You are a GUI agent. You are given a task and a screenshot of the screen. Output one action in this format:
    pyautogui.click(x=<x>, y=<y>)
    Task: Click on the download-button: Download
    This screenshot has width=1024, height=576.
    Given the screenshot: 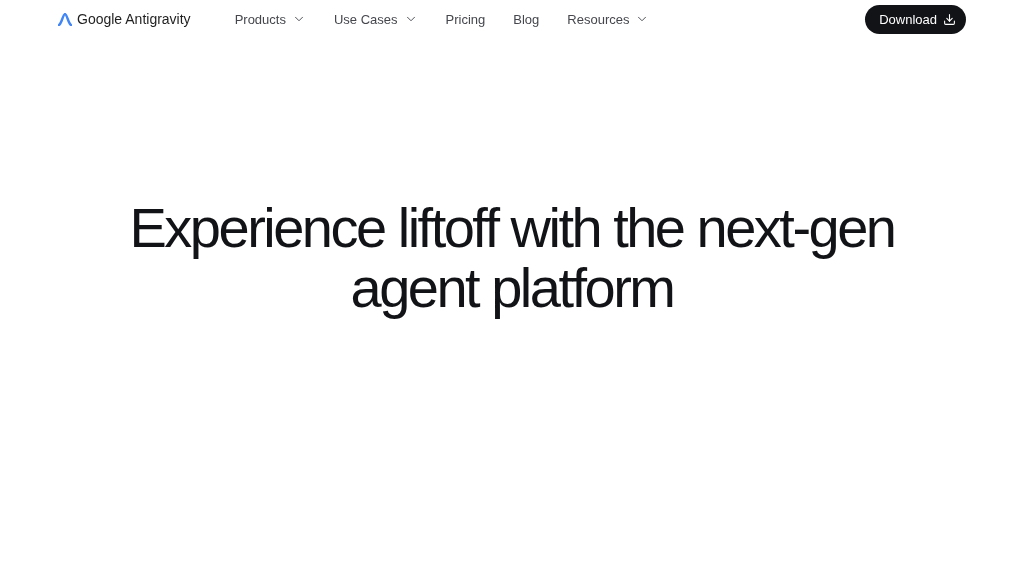 What is the action you would take?
    pyautogui.click(x=915, y=19)
    